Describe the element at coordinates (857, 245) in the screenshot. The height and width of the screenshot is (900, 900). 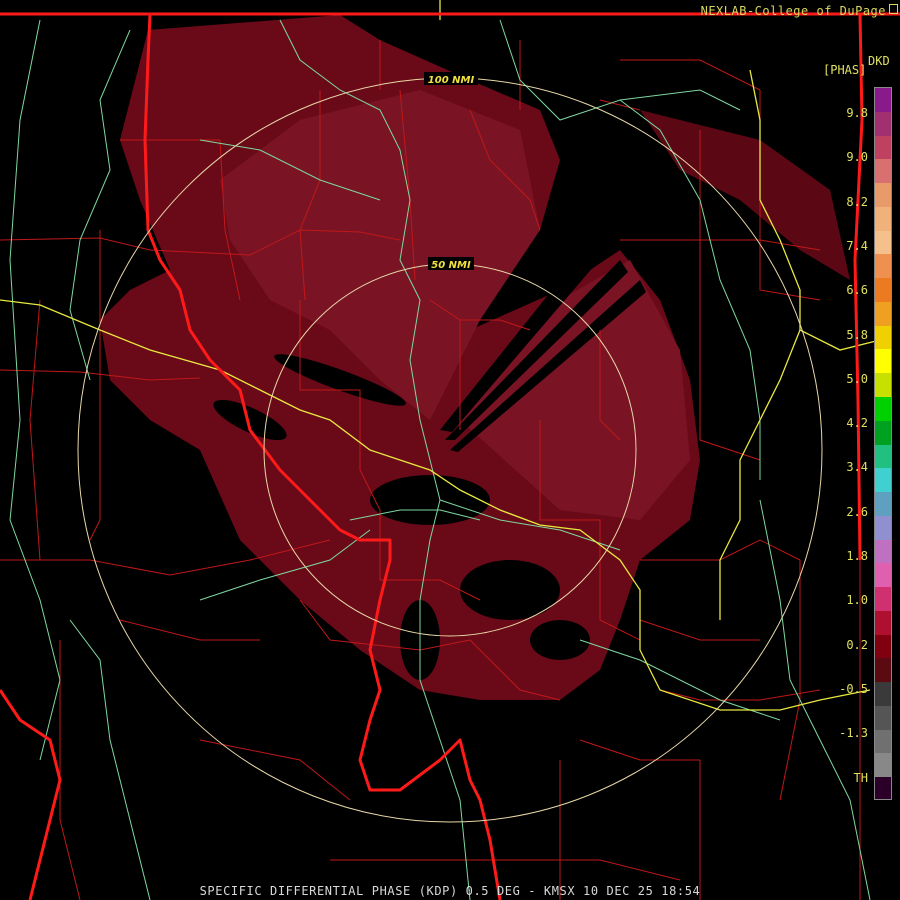
I see `color-scale-tick-label: 7.4` at that location.